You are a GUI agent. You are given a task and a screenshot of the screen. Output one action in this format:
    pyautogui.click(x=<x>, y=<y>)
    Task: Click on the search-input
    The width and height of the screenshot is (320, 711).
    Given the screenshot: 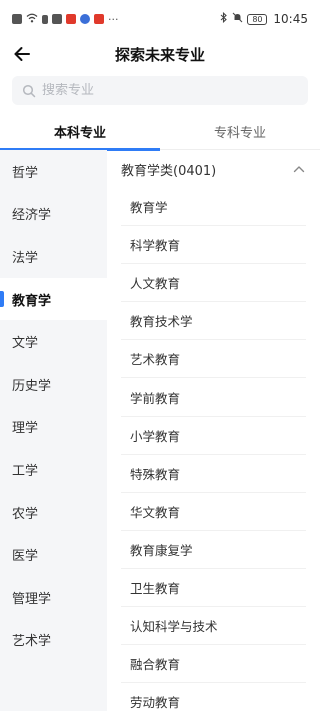 What is the action you would take?
    pyautogui.click(x=162, y=90)
    